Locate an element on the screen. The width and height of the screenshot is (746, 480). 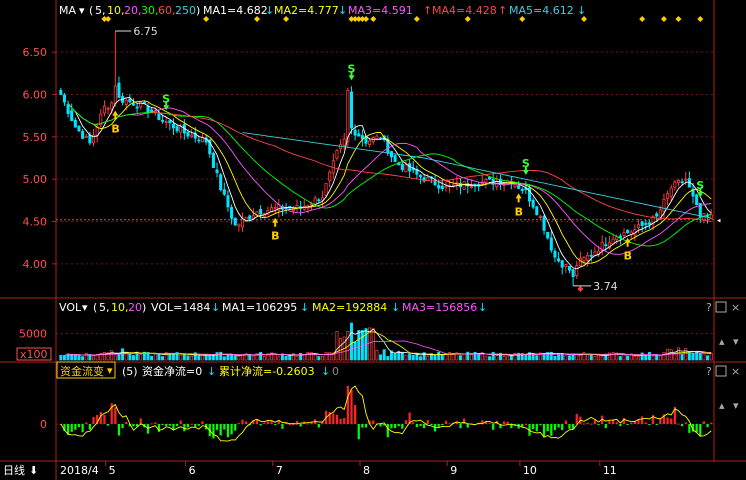
arrow-down-icon: ⬇ is located at coordinates (33, 470).